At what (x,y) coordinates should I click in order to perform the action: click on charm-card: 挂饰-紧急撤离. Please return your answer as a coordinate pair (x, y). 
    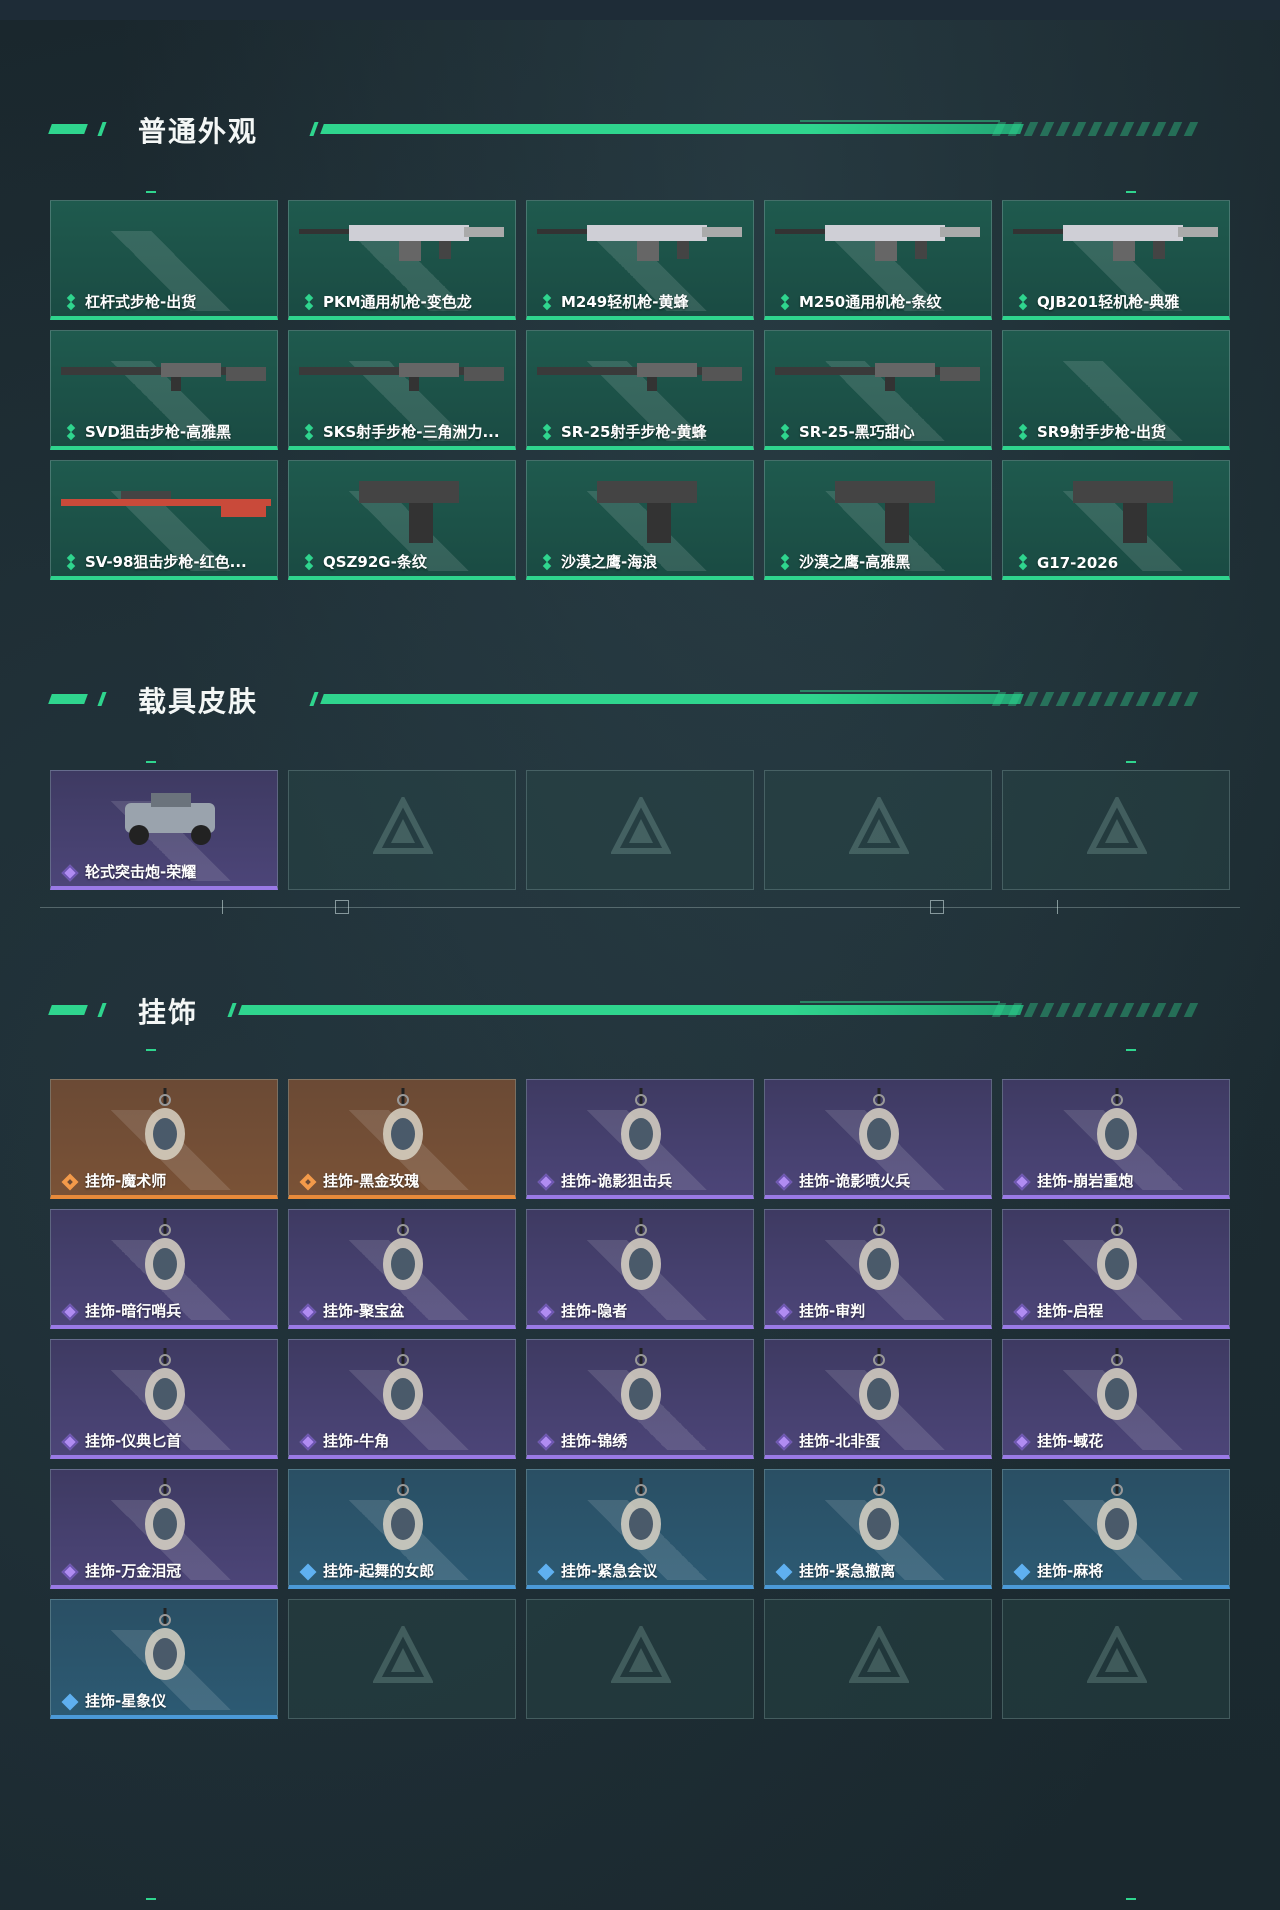
    Looking at the image, I should click on (878, 1529).